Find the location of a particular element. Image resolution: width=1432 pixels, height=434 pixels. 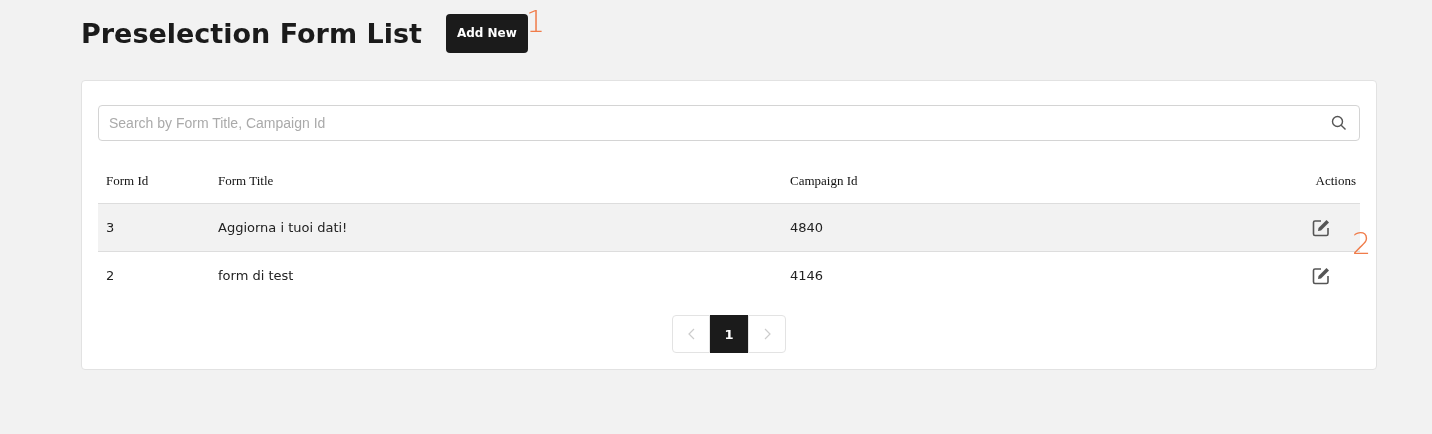

search-icon is located at coordinates (1339, 123).